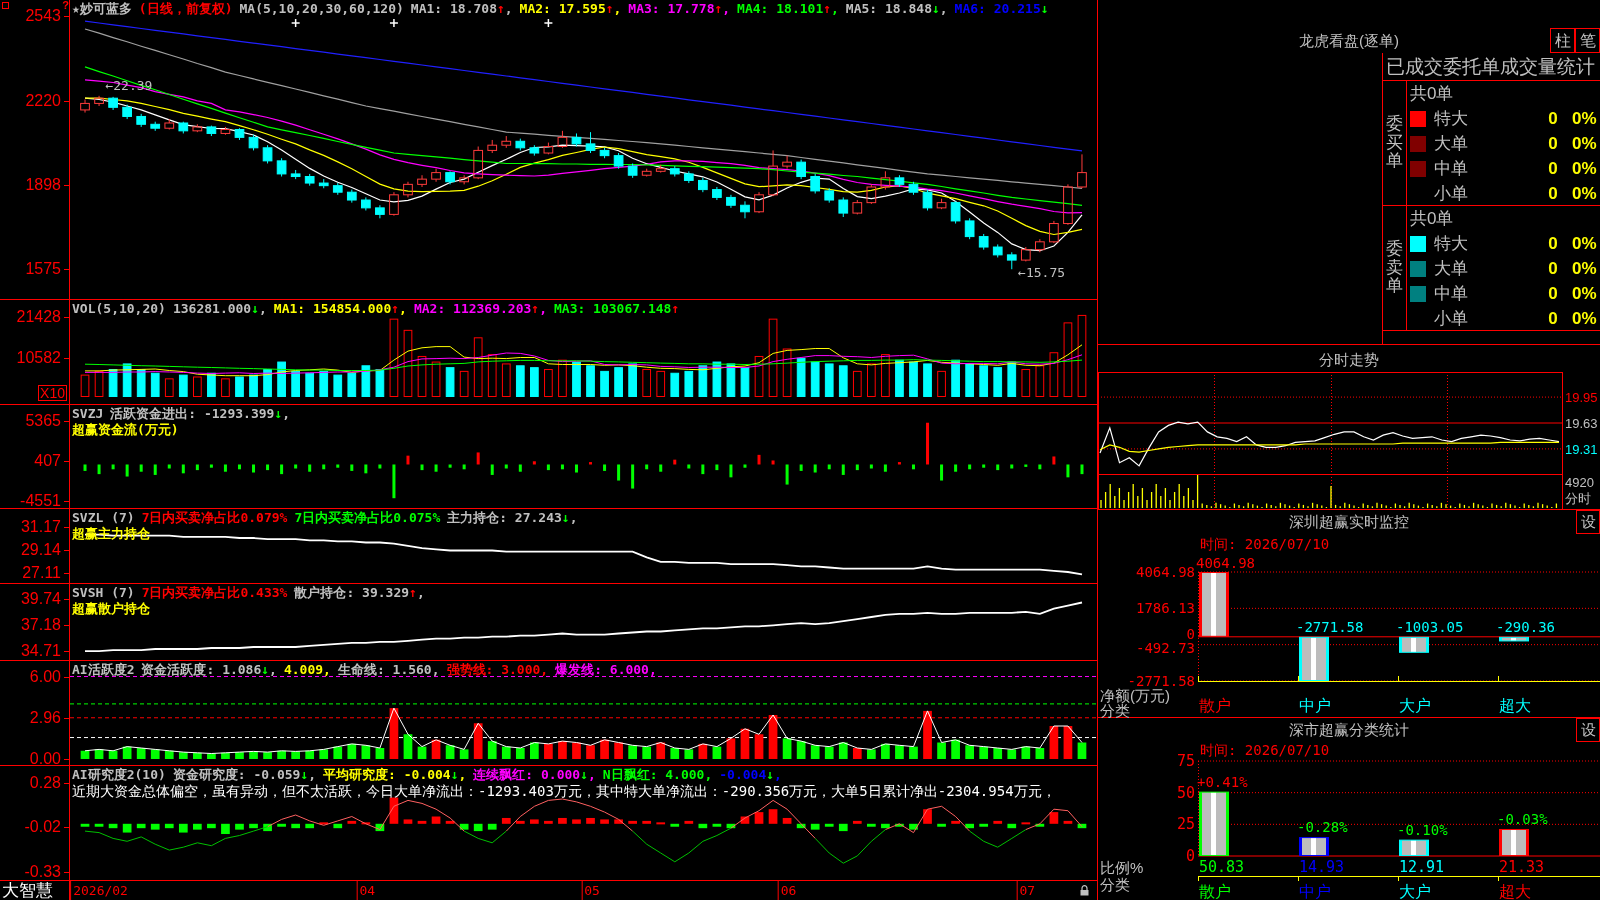  Describe the element at coordinates (352, 593) in the screenshot. I see `indicator-label: 散户持仓: 39.329` at that location.